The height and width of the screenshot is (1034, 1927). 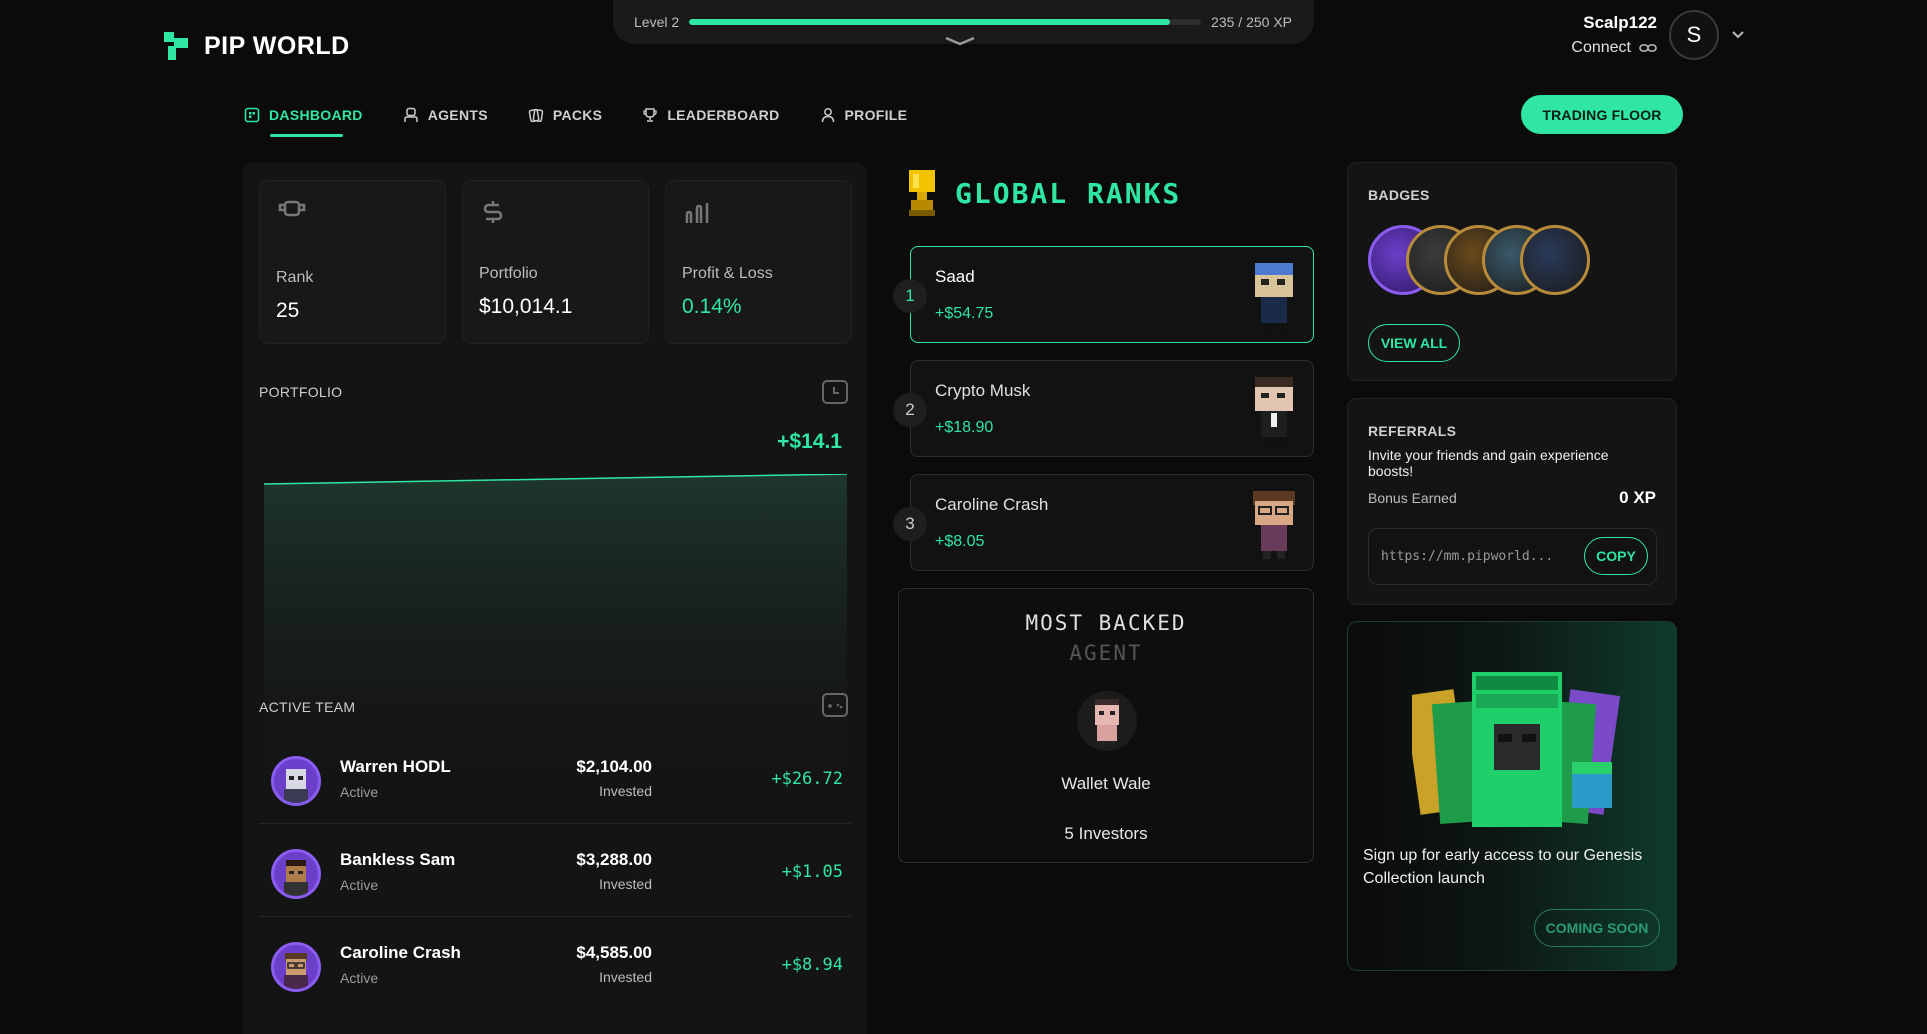 What do you see at coordinates (1516, 749) in the screenshot?
I see `genesis-pack-image` at bounding box center [1516, 749].